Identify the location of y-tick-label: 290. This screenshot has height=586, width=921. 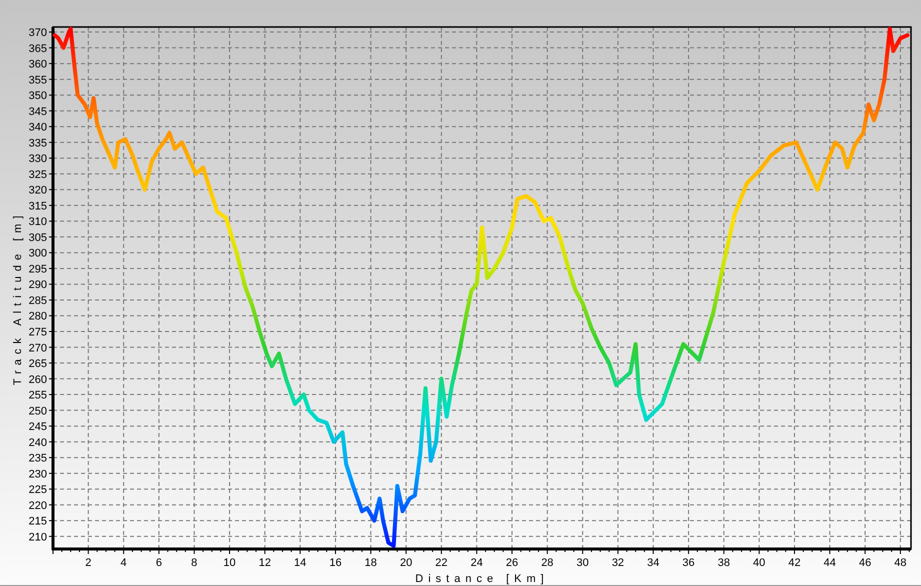
(37, 285).